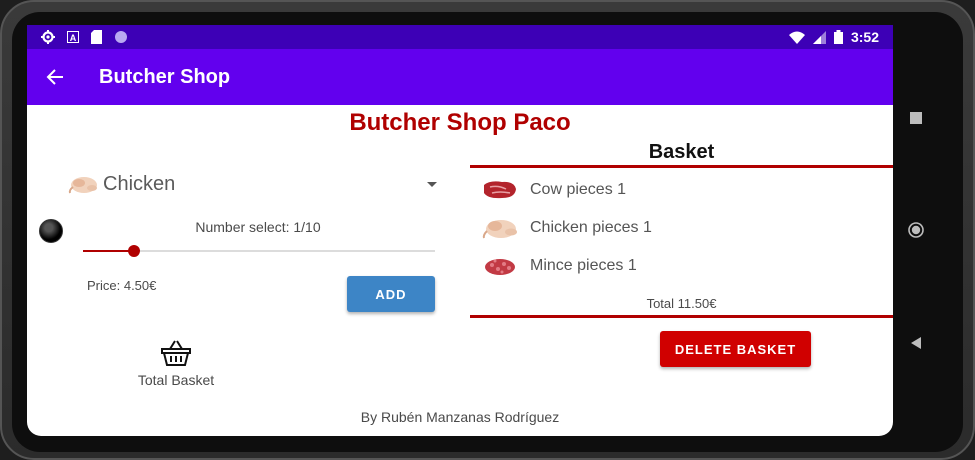 The width and height of the screenshot is (975, 460). Describe the element at coordinates (460, 77) in the screenshot. I see `app-bar: Butcher Shop` at that location.